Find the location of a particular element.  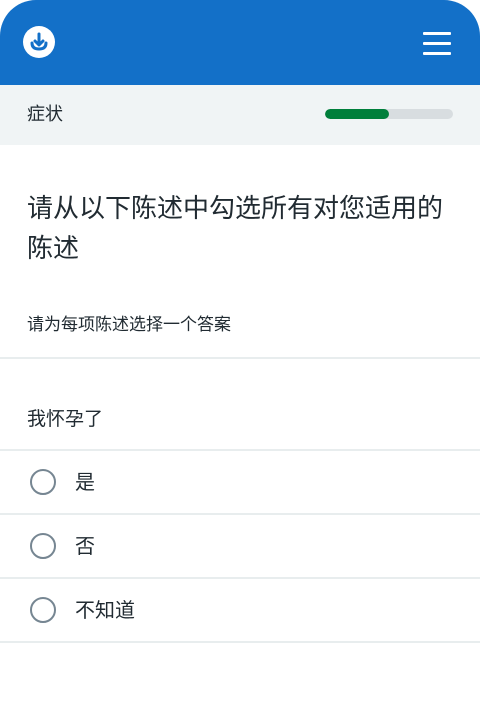

progress-section: 症状 is located at coordinates (240, 115).